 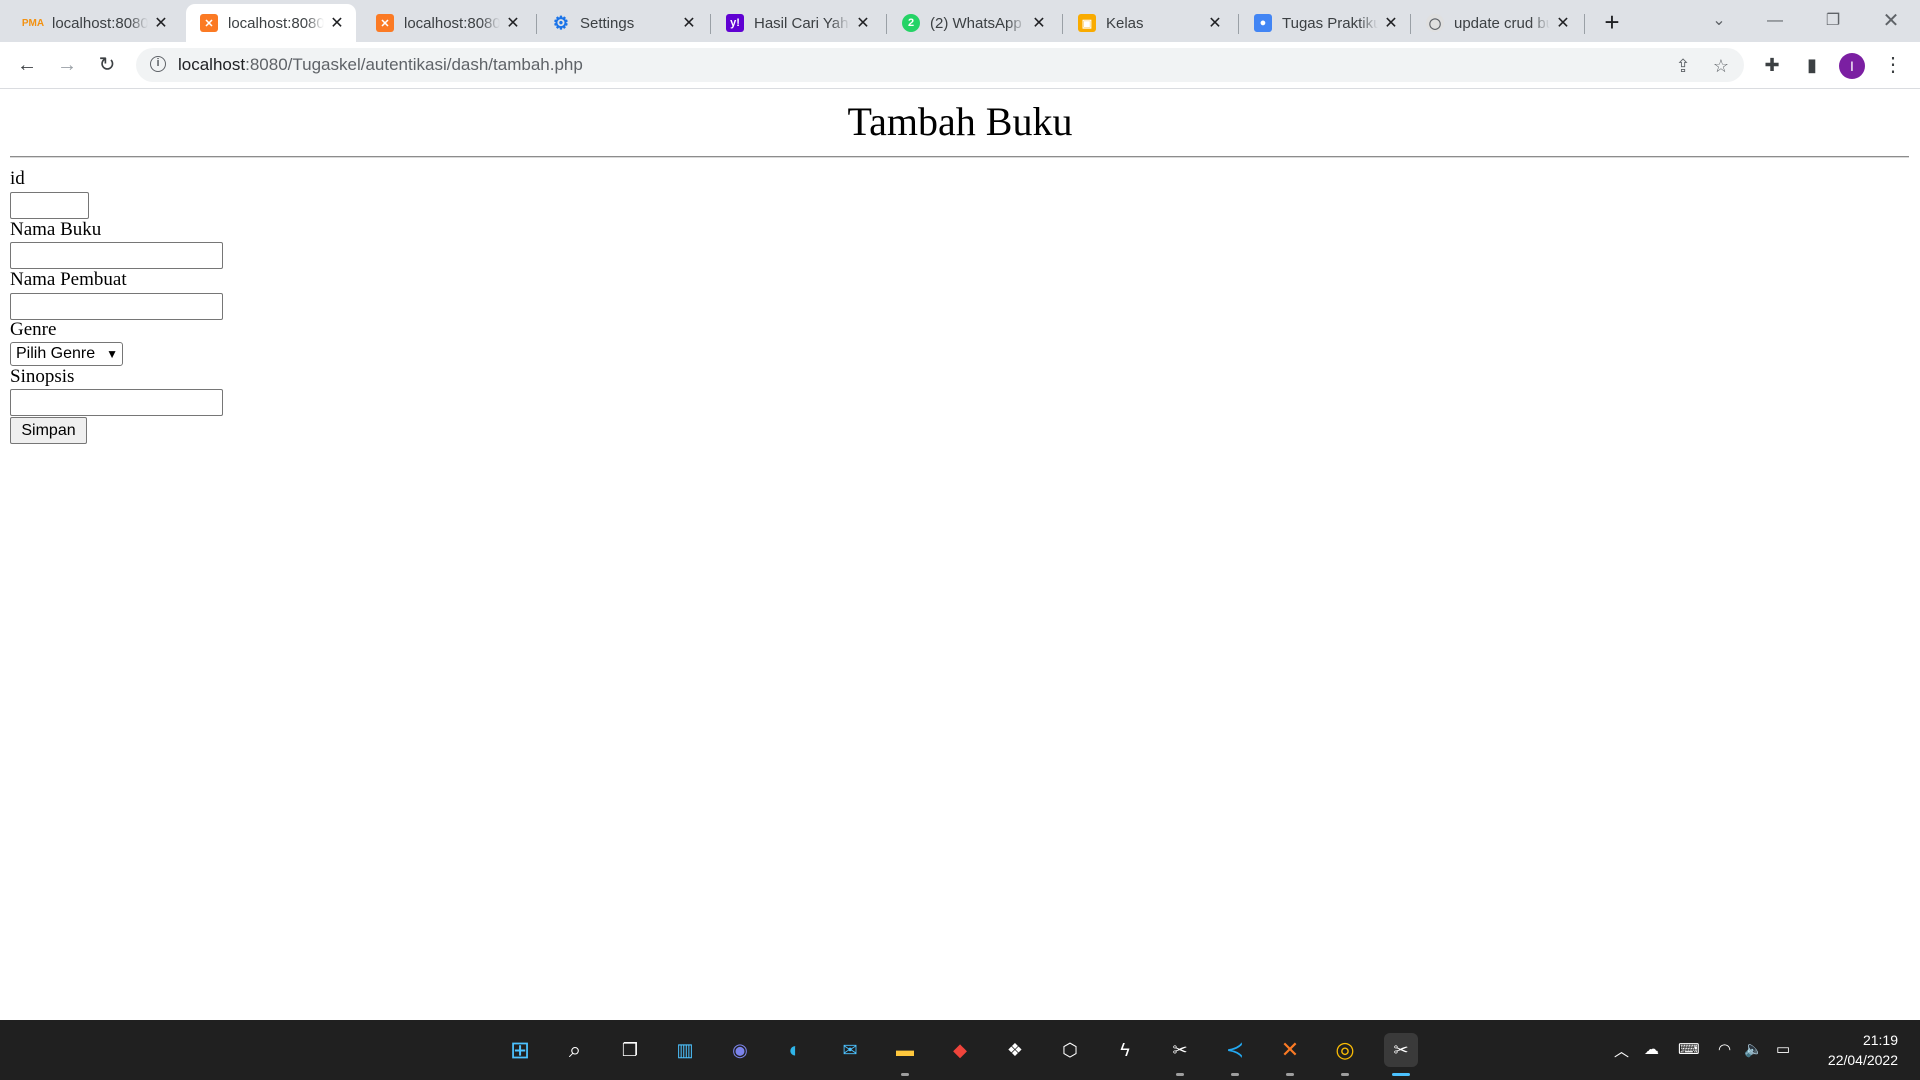 I want to click on tab-github: ◯ update crud buku ✕, so click(x=1497, y=23).